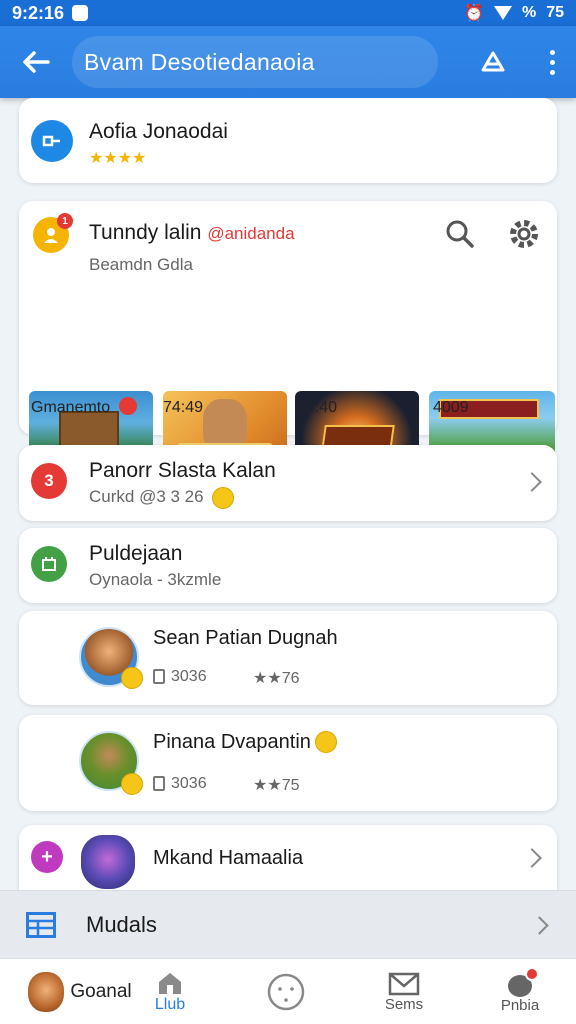 This screenshot has height=1024, width=576. Describe the element at coordinates (183, 407) in the screenshot. I see `thumb-label: 74:49` at that location.